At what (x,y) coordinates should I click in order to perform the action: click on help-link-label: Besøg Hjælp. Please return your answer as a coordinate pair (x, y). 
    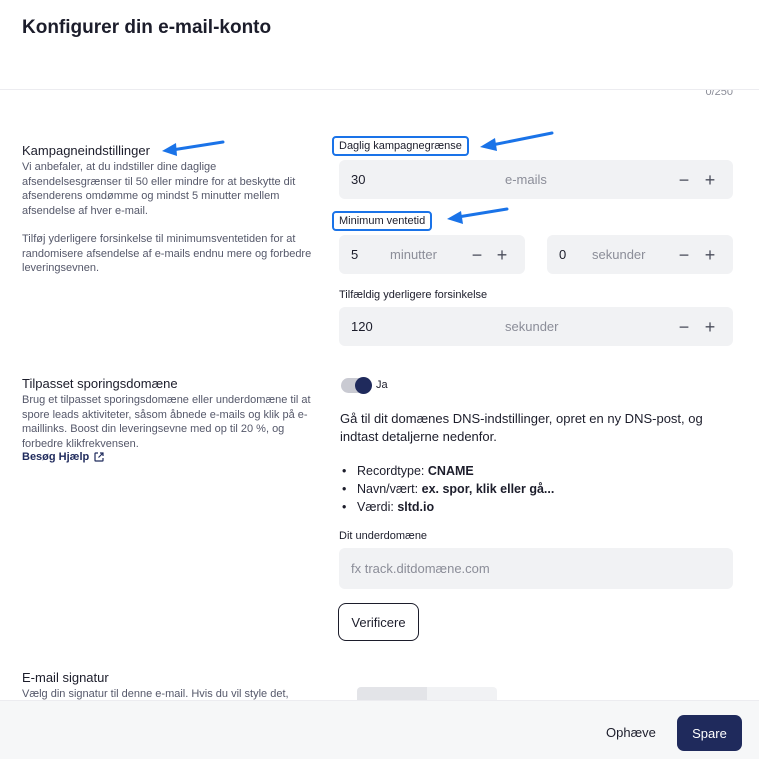
    Looking at the image, I should click on (55, 457).